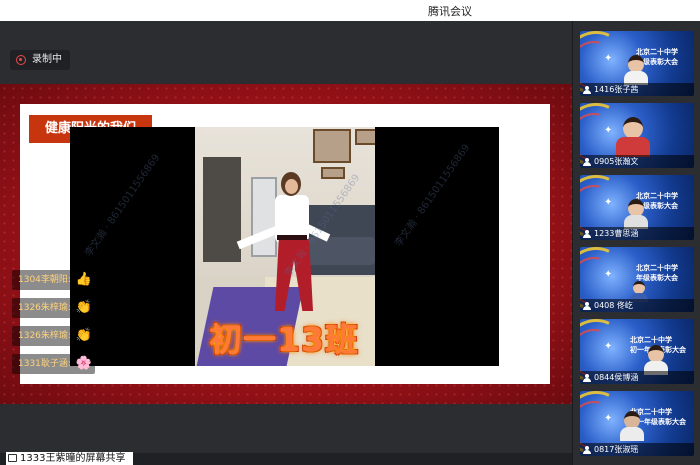 Image resolution: width=700 pixels, height=465 pixels. I want to click on reaction-sender: 1331耿子涵:, so click(44, 364).